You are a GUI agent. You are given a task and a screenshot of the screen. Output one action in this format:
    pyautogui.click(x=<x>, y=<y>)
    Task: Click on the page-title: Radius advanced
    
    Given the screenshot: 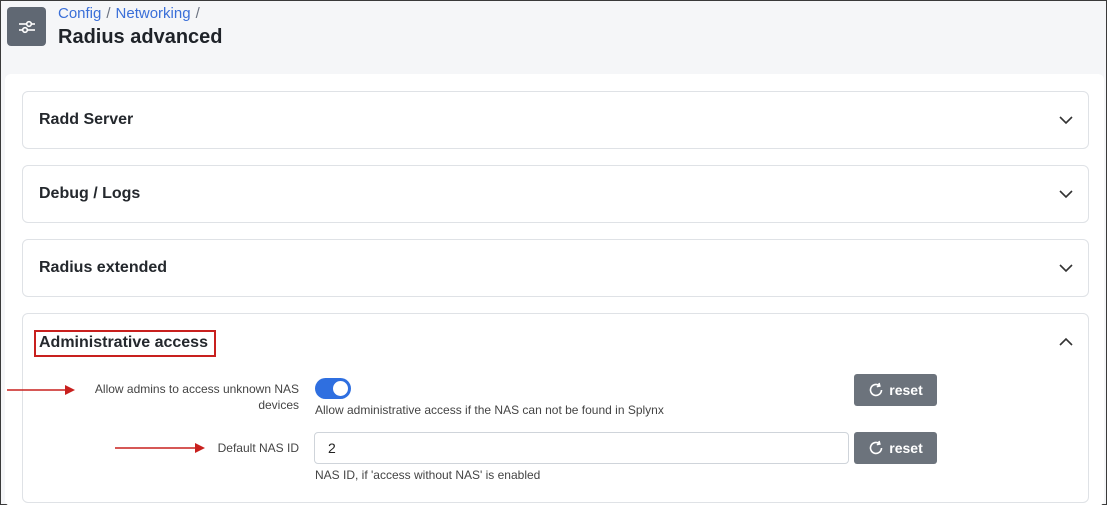 What is the action you would take?
    pyautogui.click(x=140, y=37)
    